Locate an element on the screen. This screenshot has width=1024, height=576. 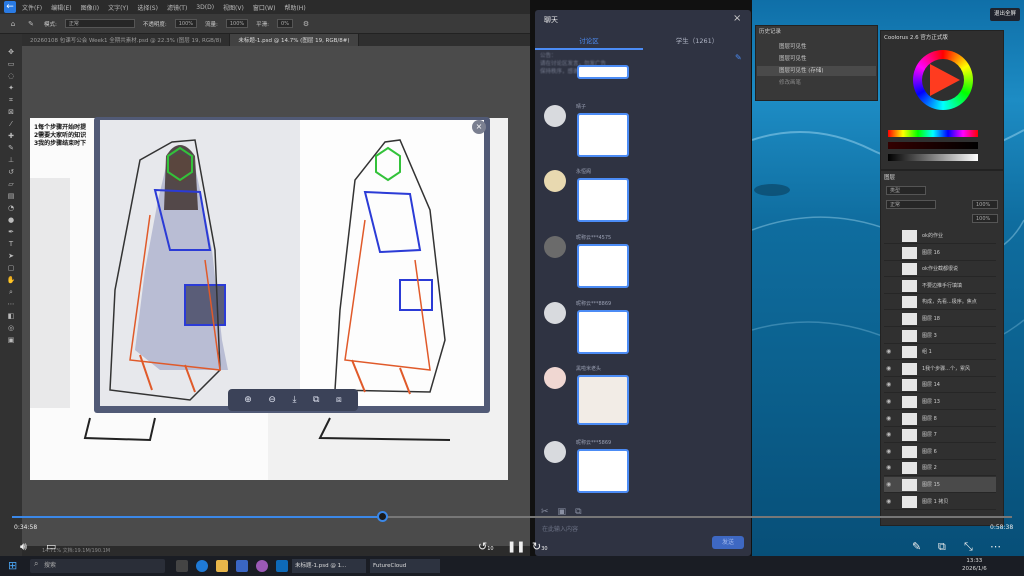
pause-icon: ❚❚ is located at coordinates (516, 546).